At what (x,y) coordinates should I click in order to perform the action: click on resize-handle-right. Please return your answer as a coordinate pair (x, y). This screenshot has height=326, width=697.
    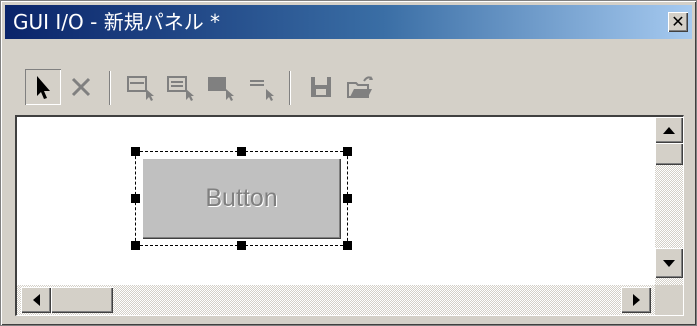
    Looking at the image, I should click on (347, 198).